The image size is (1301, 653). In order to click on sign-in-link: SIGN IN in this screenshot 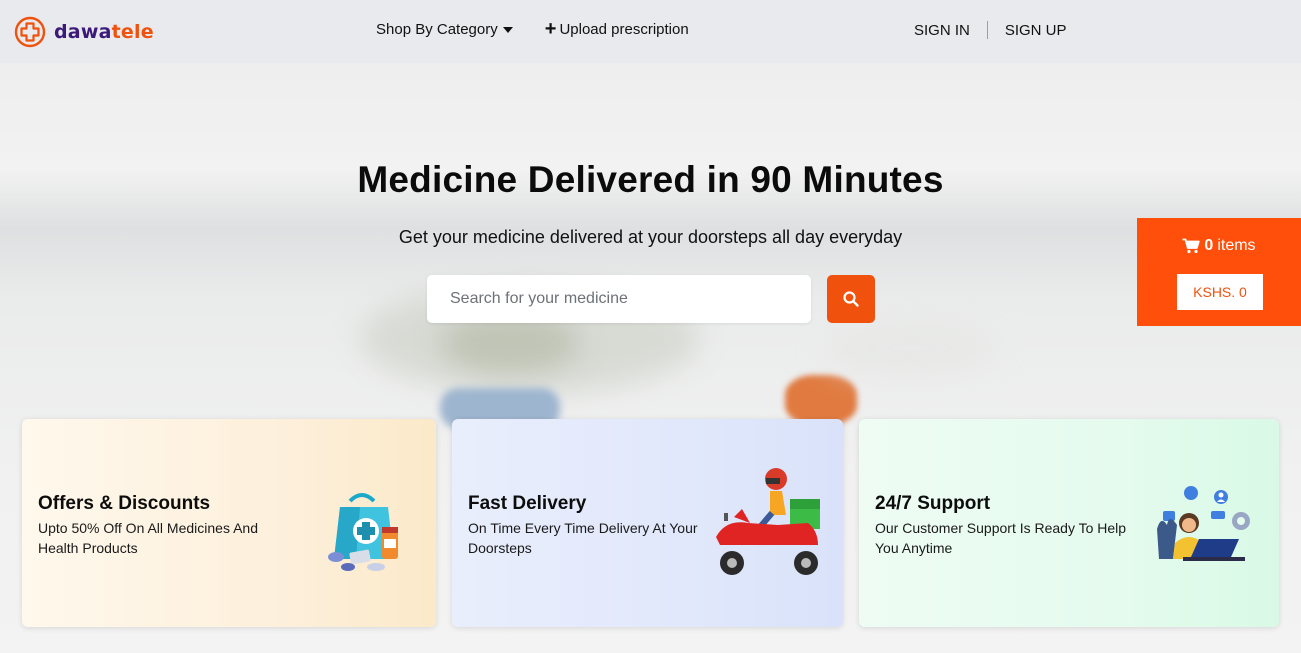, I will do `click(942, 30)`.